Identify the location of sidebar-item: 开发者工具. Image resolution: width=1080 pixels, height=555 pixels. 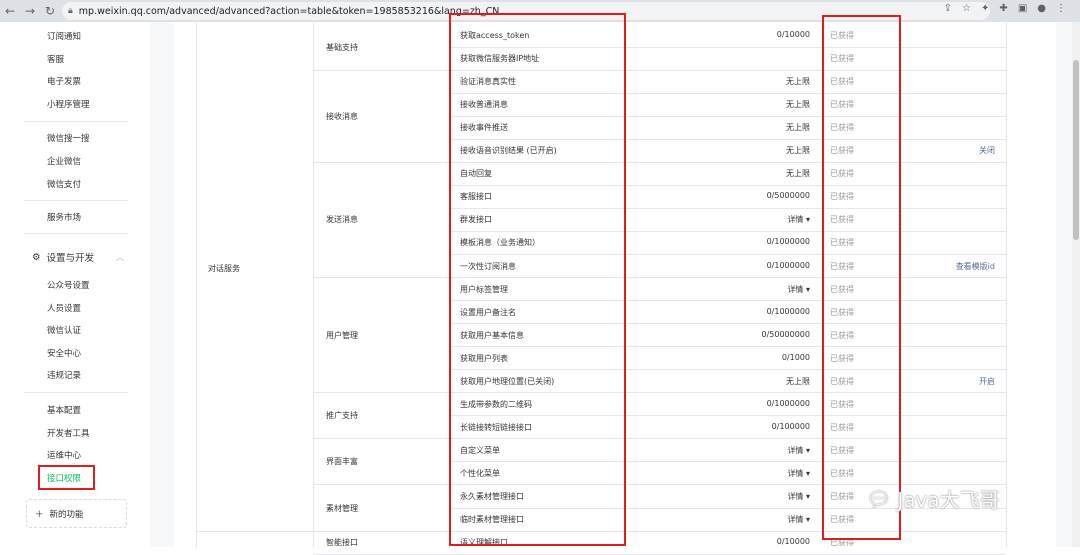
(68, 433).